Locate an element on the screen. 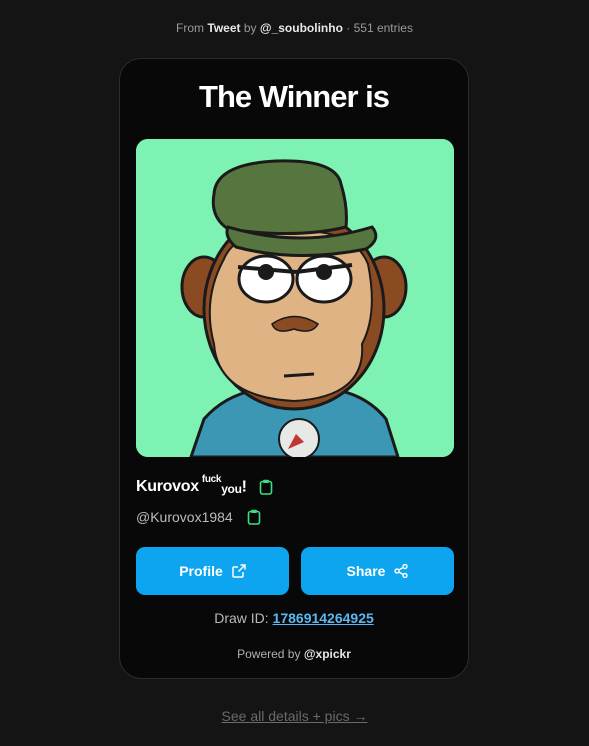 The width and height of the screenshot is (589, 746). share-button: Share is located at coordinates (377, 571).